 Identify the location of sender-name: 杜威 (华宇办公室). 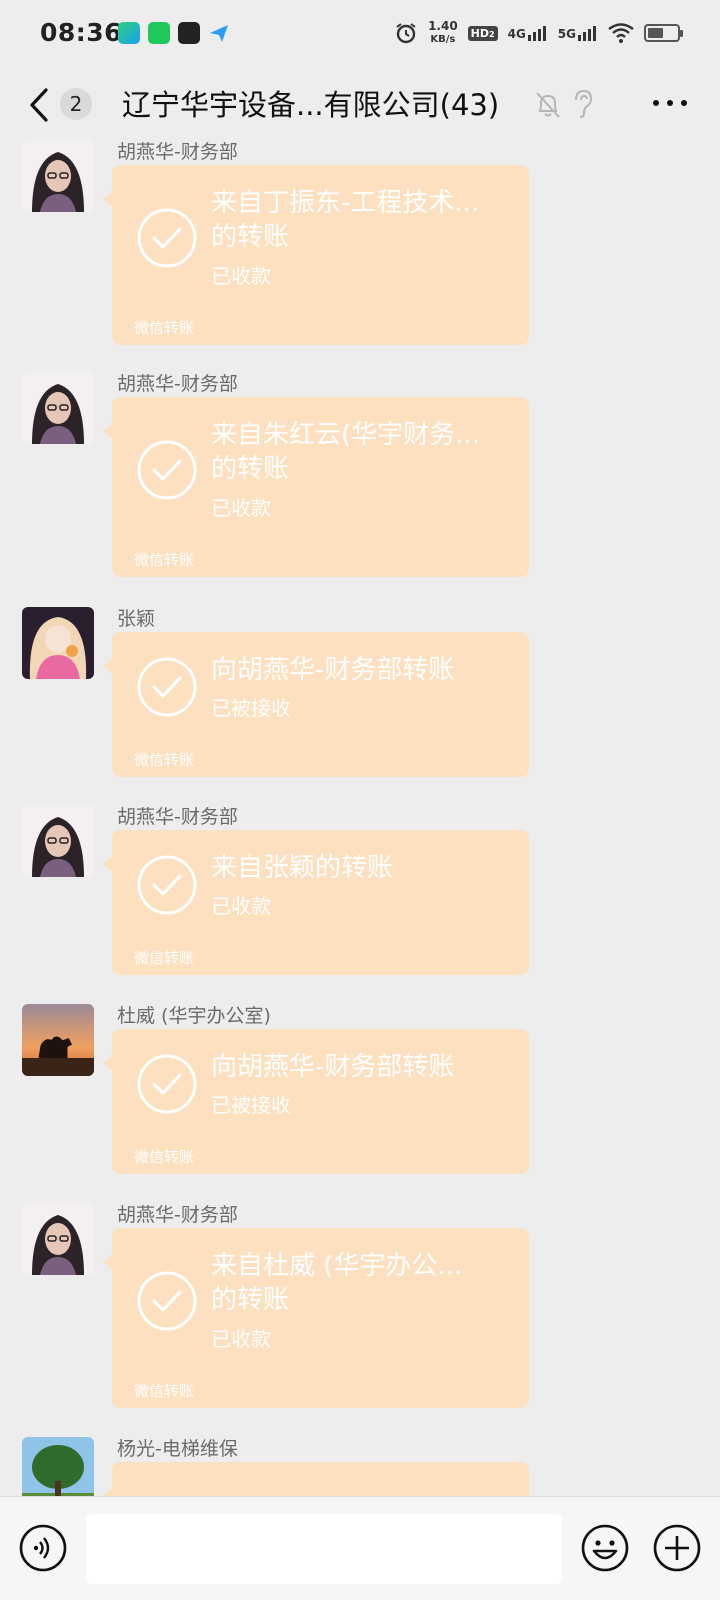
(194, 1016).